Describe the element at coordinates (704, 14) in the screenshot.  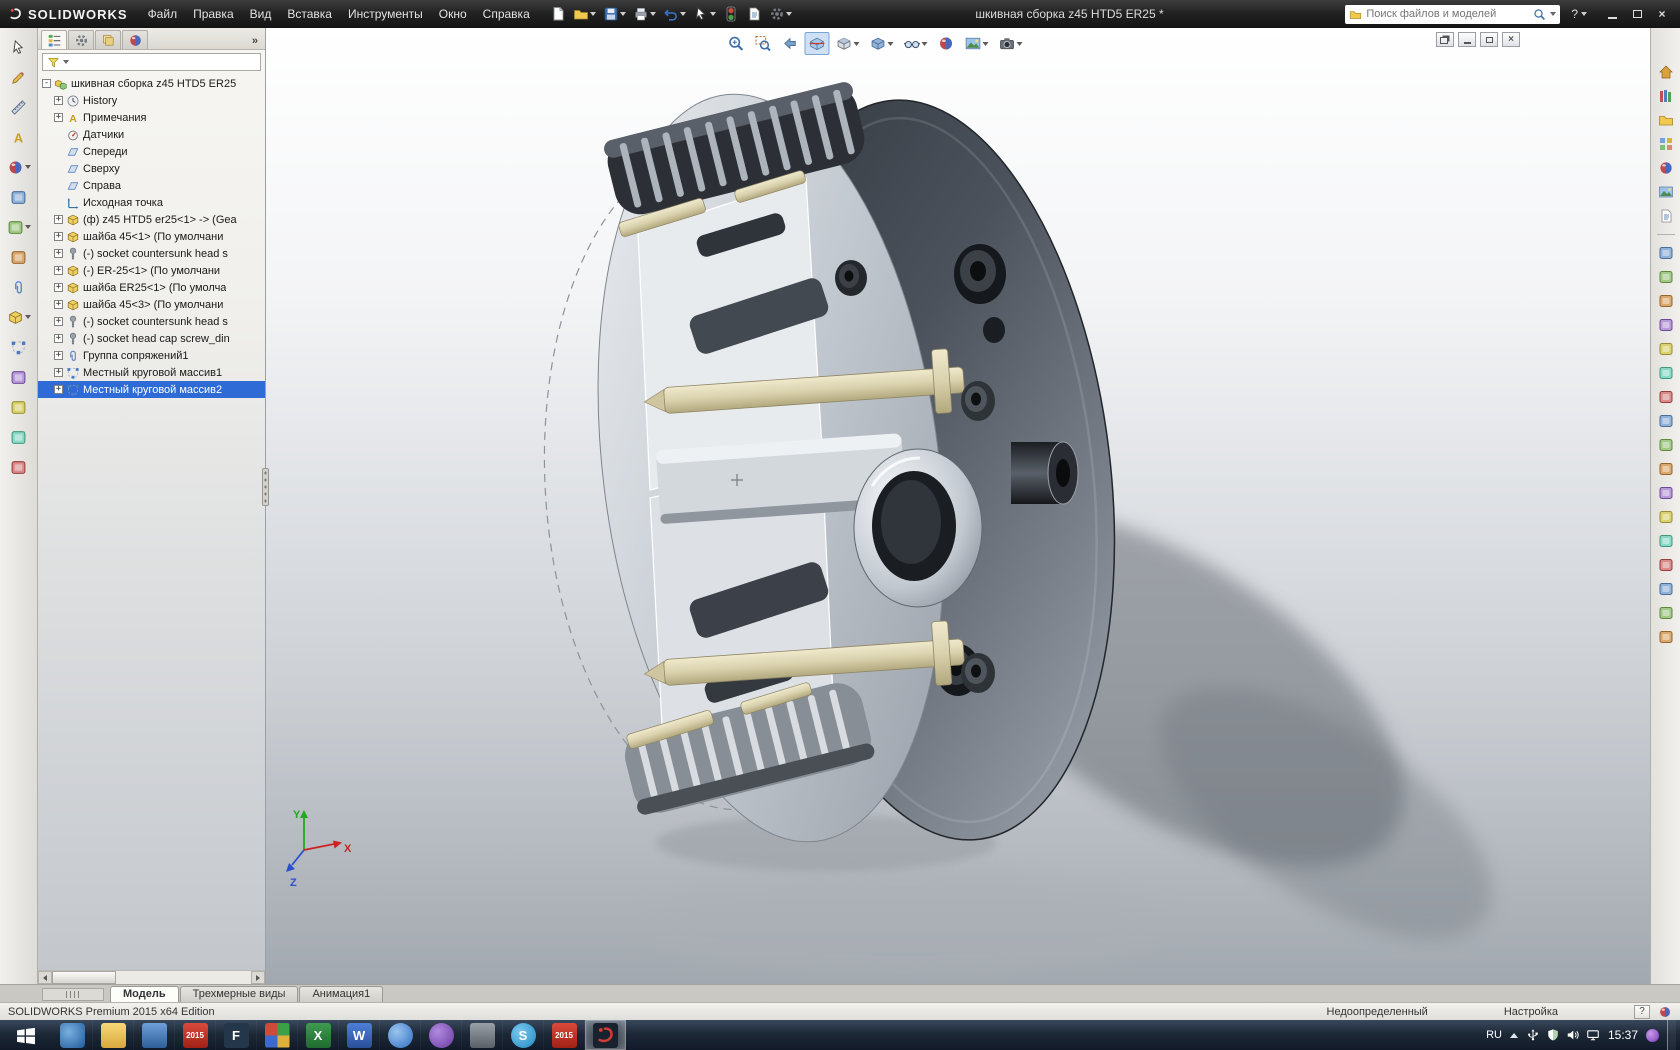
I see `select-button` at that location.